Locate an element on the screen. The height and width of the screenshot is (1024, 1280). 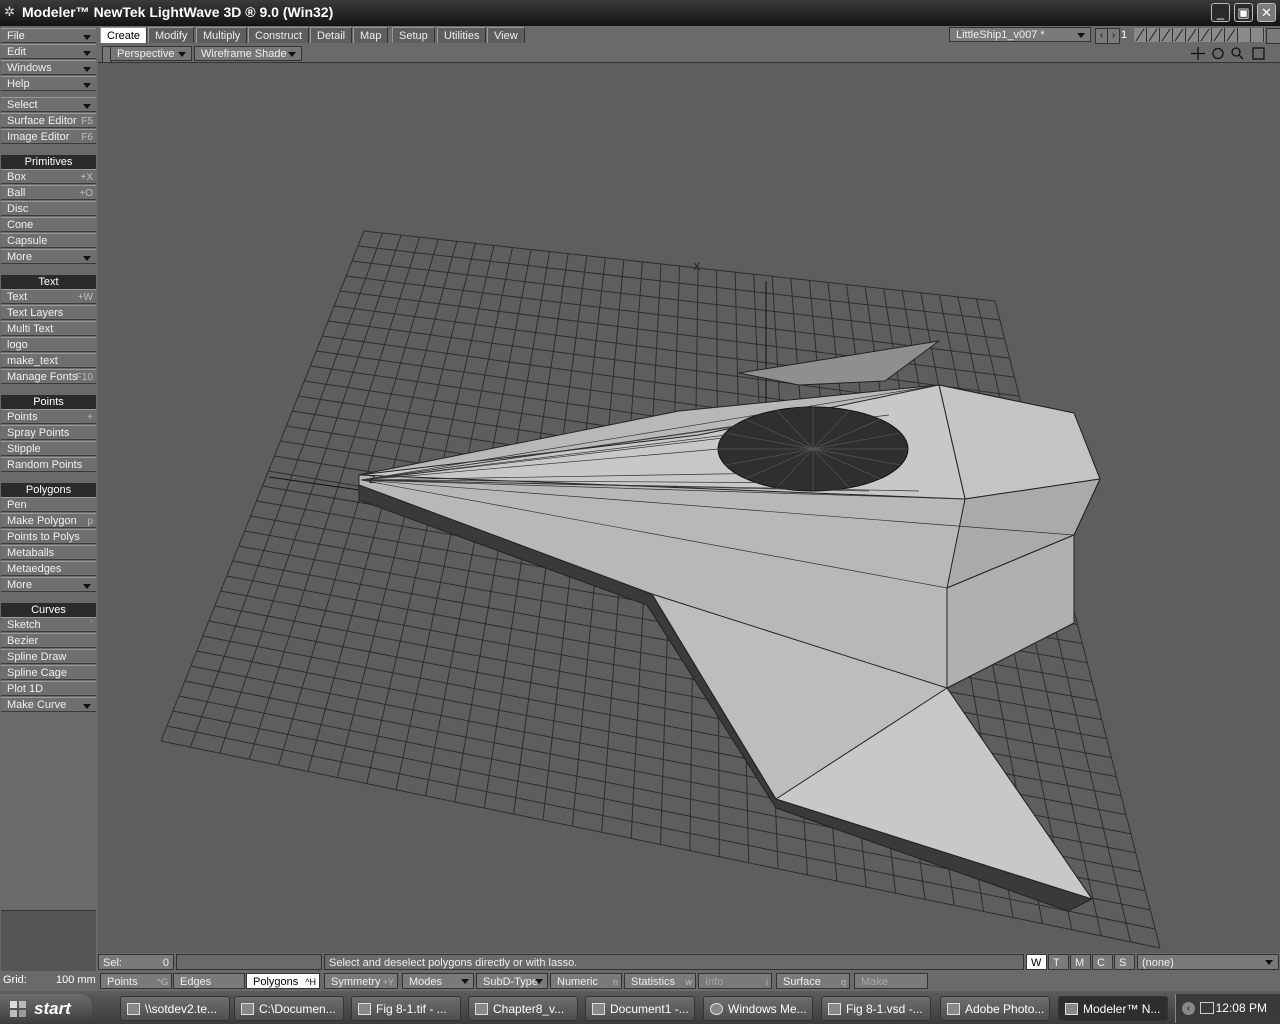
points-to-polys-button: Points to Polys is located at coordinates (48, 536).